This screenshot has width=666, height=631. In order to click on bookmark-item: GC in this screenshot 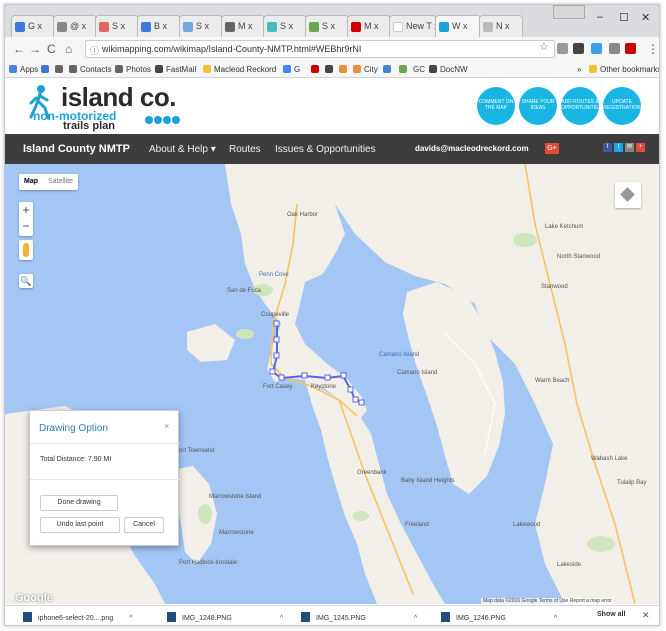, I will do `click(419, 69)`.